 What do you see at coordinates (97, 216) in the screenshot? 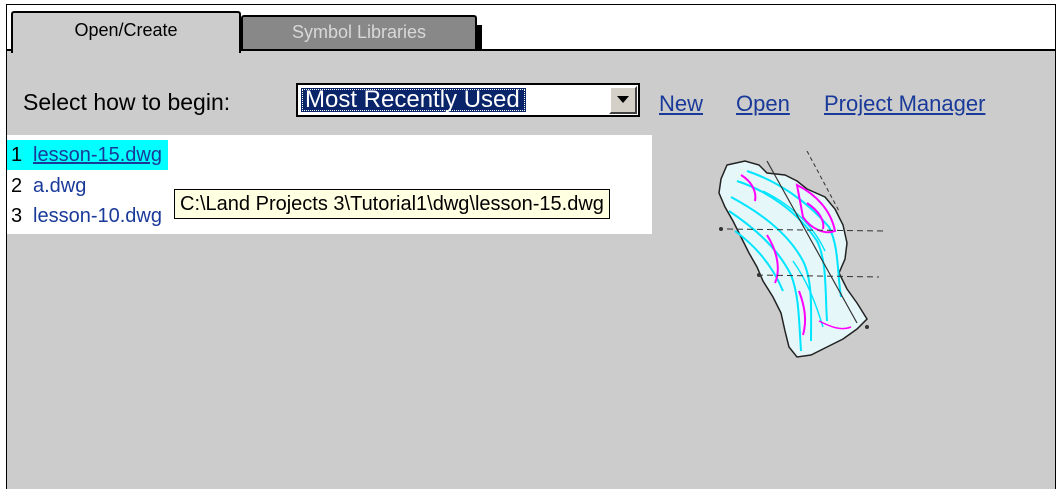
I see `file-link: lesson-10.dwg` at bounding box center [97, 216].